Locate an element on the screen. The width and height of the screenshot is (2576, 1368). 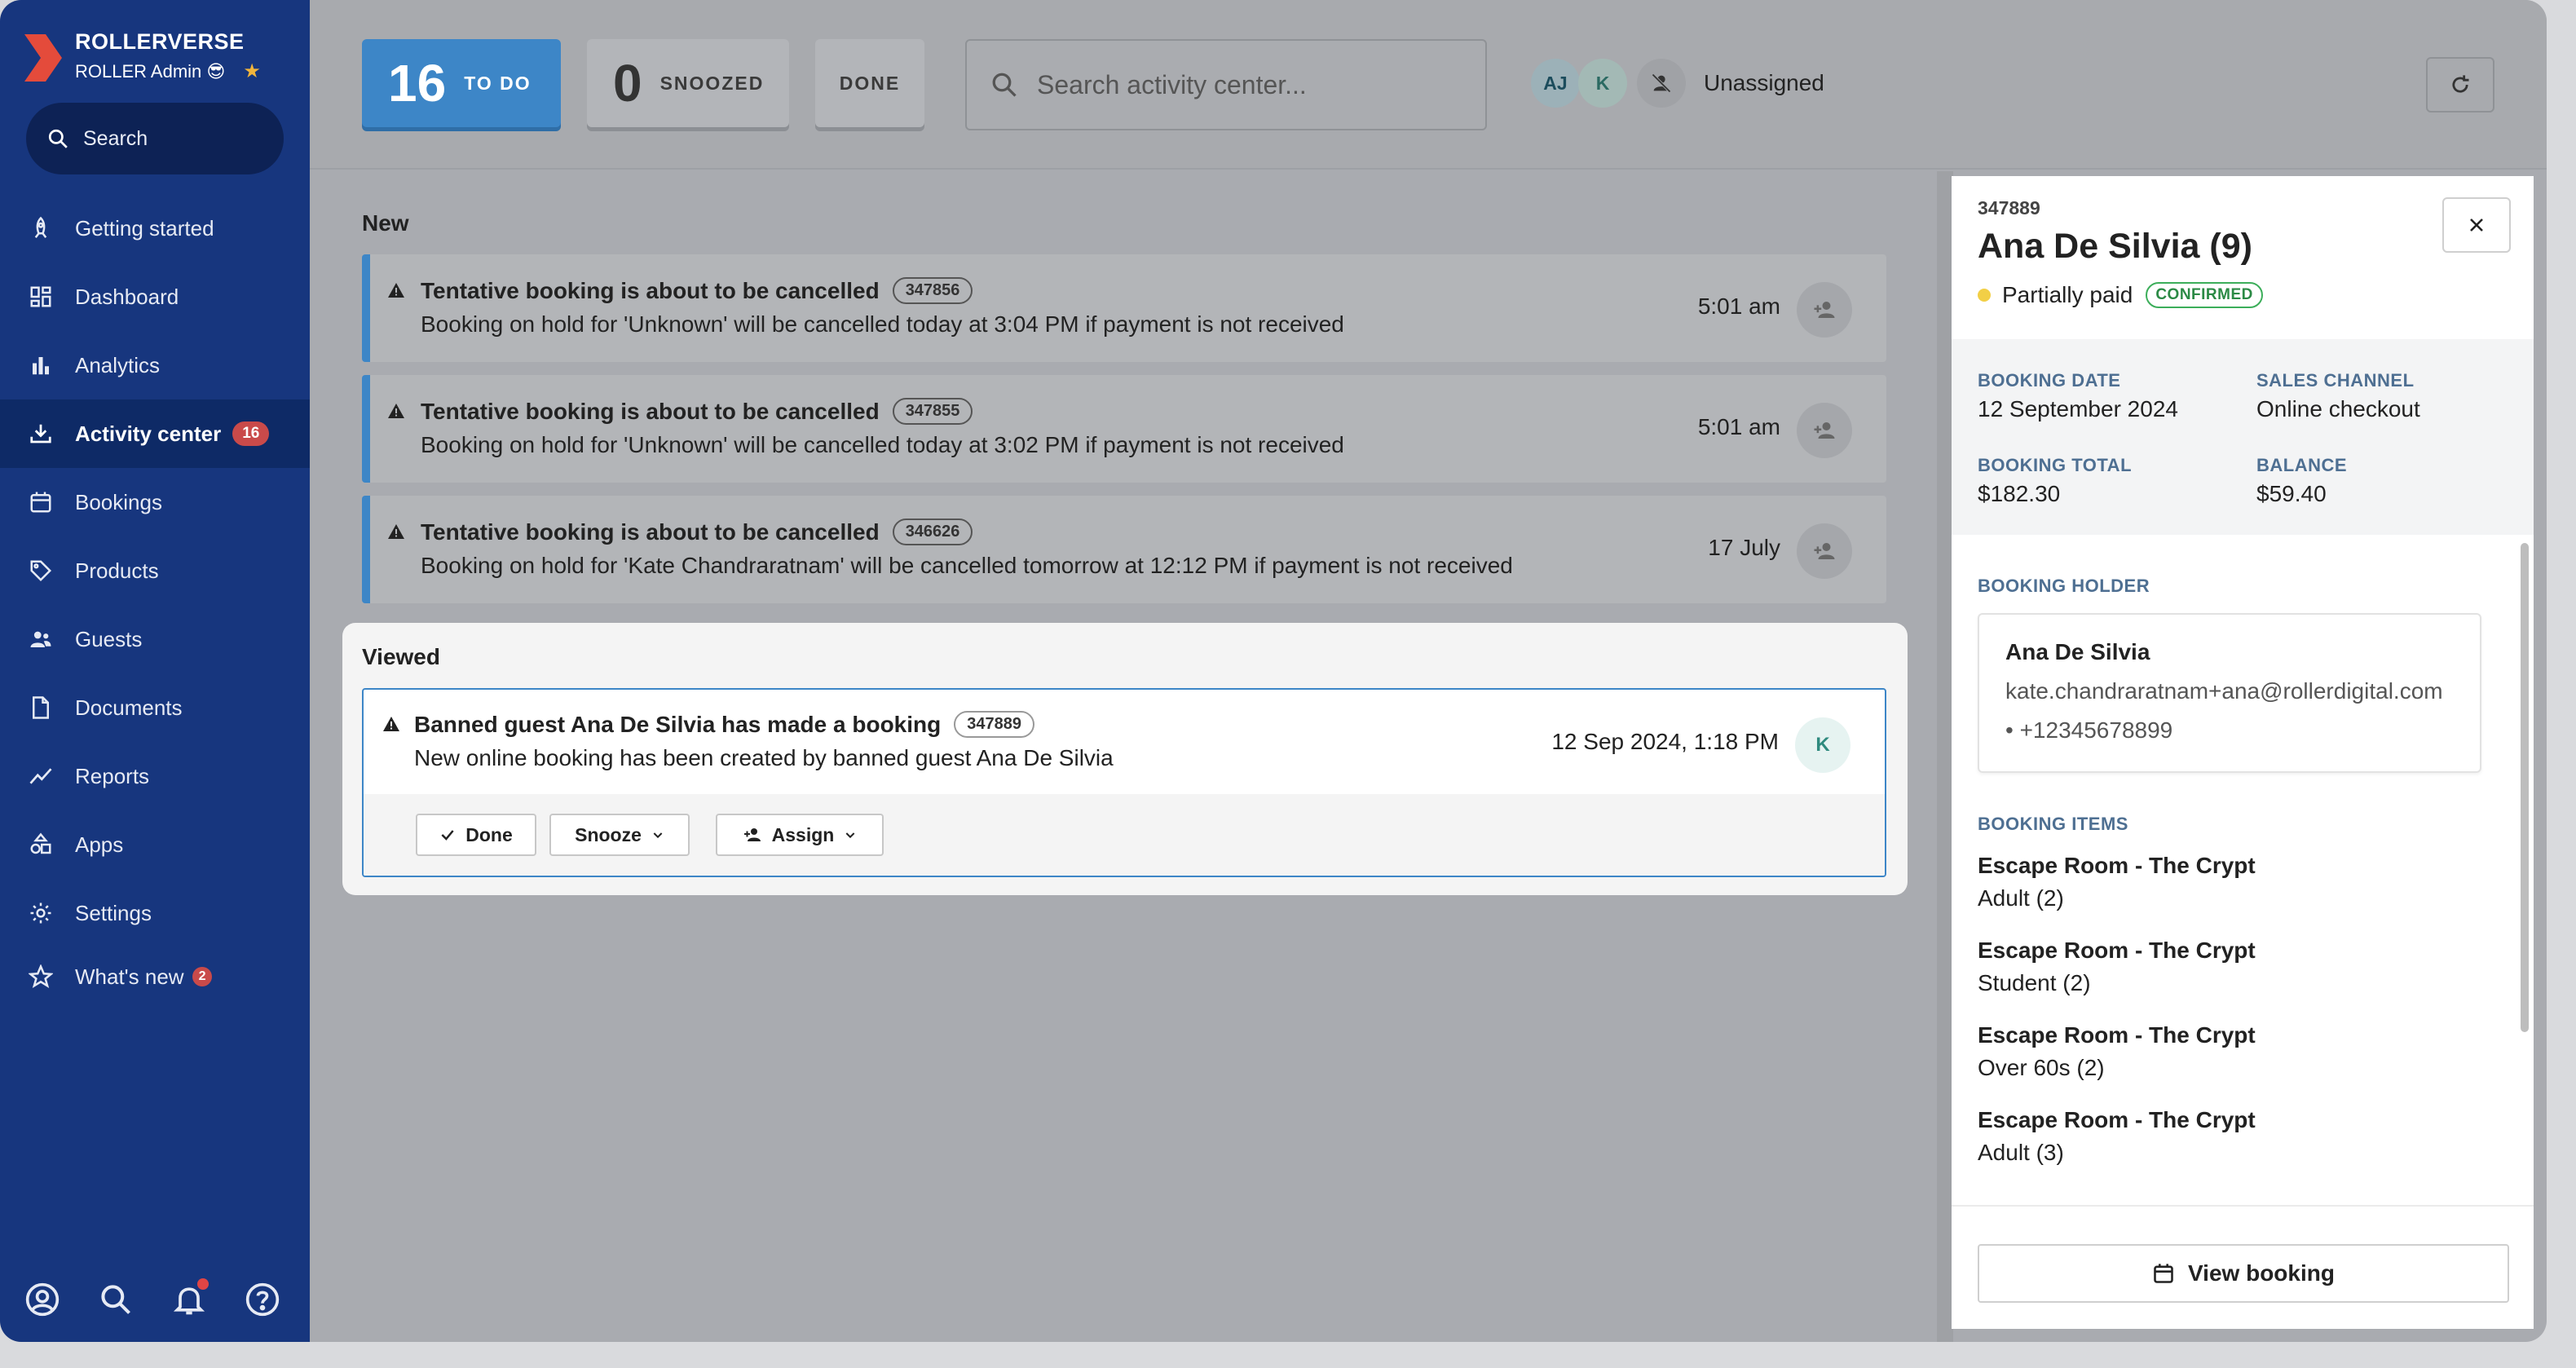
refresh-icon is located at coordinates (2460, 84).